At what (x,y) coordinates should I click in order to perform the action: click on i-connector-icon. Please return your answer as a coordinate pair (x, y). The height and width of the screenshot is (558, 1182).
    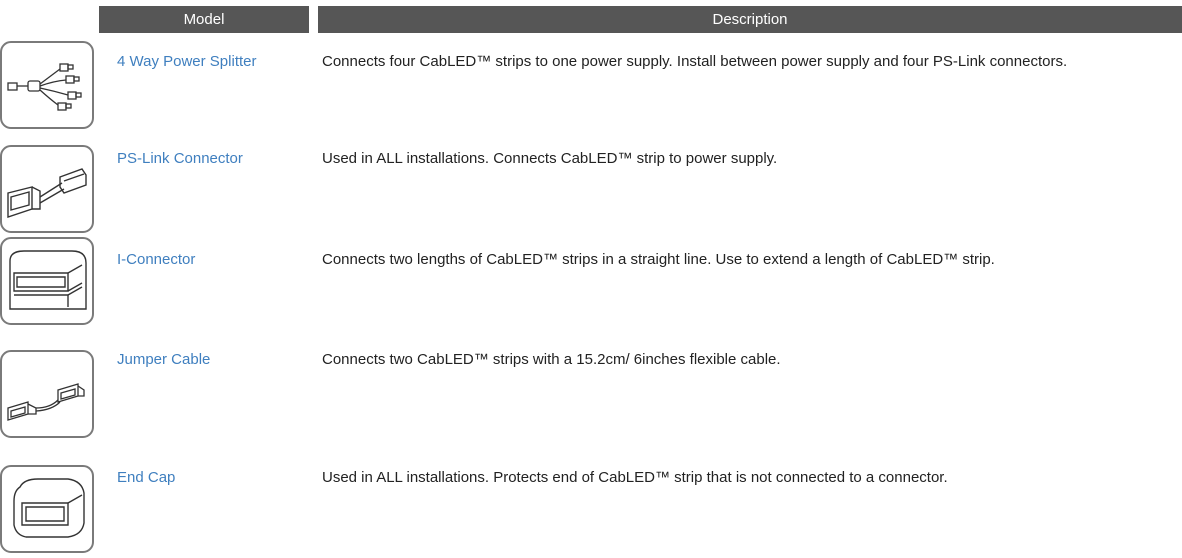
    Looking at the image, I should click on (48, 280).